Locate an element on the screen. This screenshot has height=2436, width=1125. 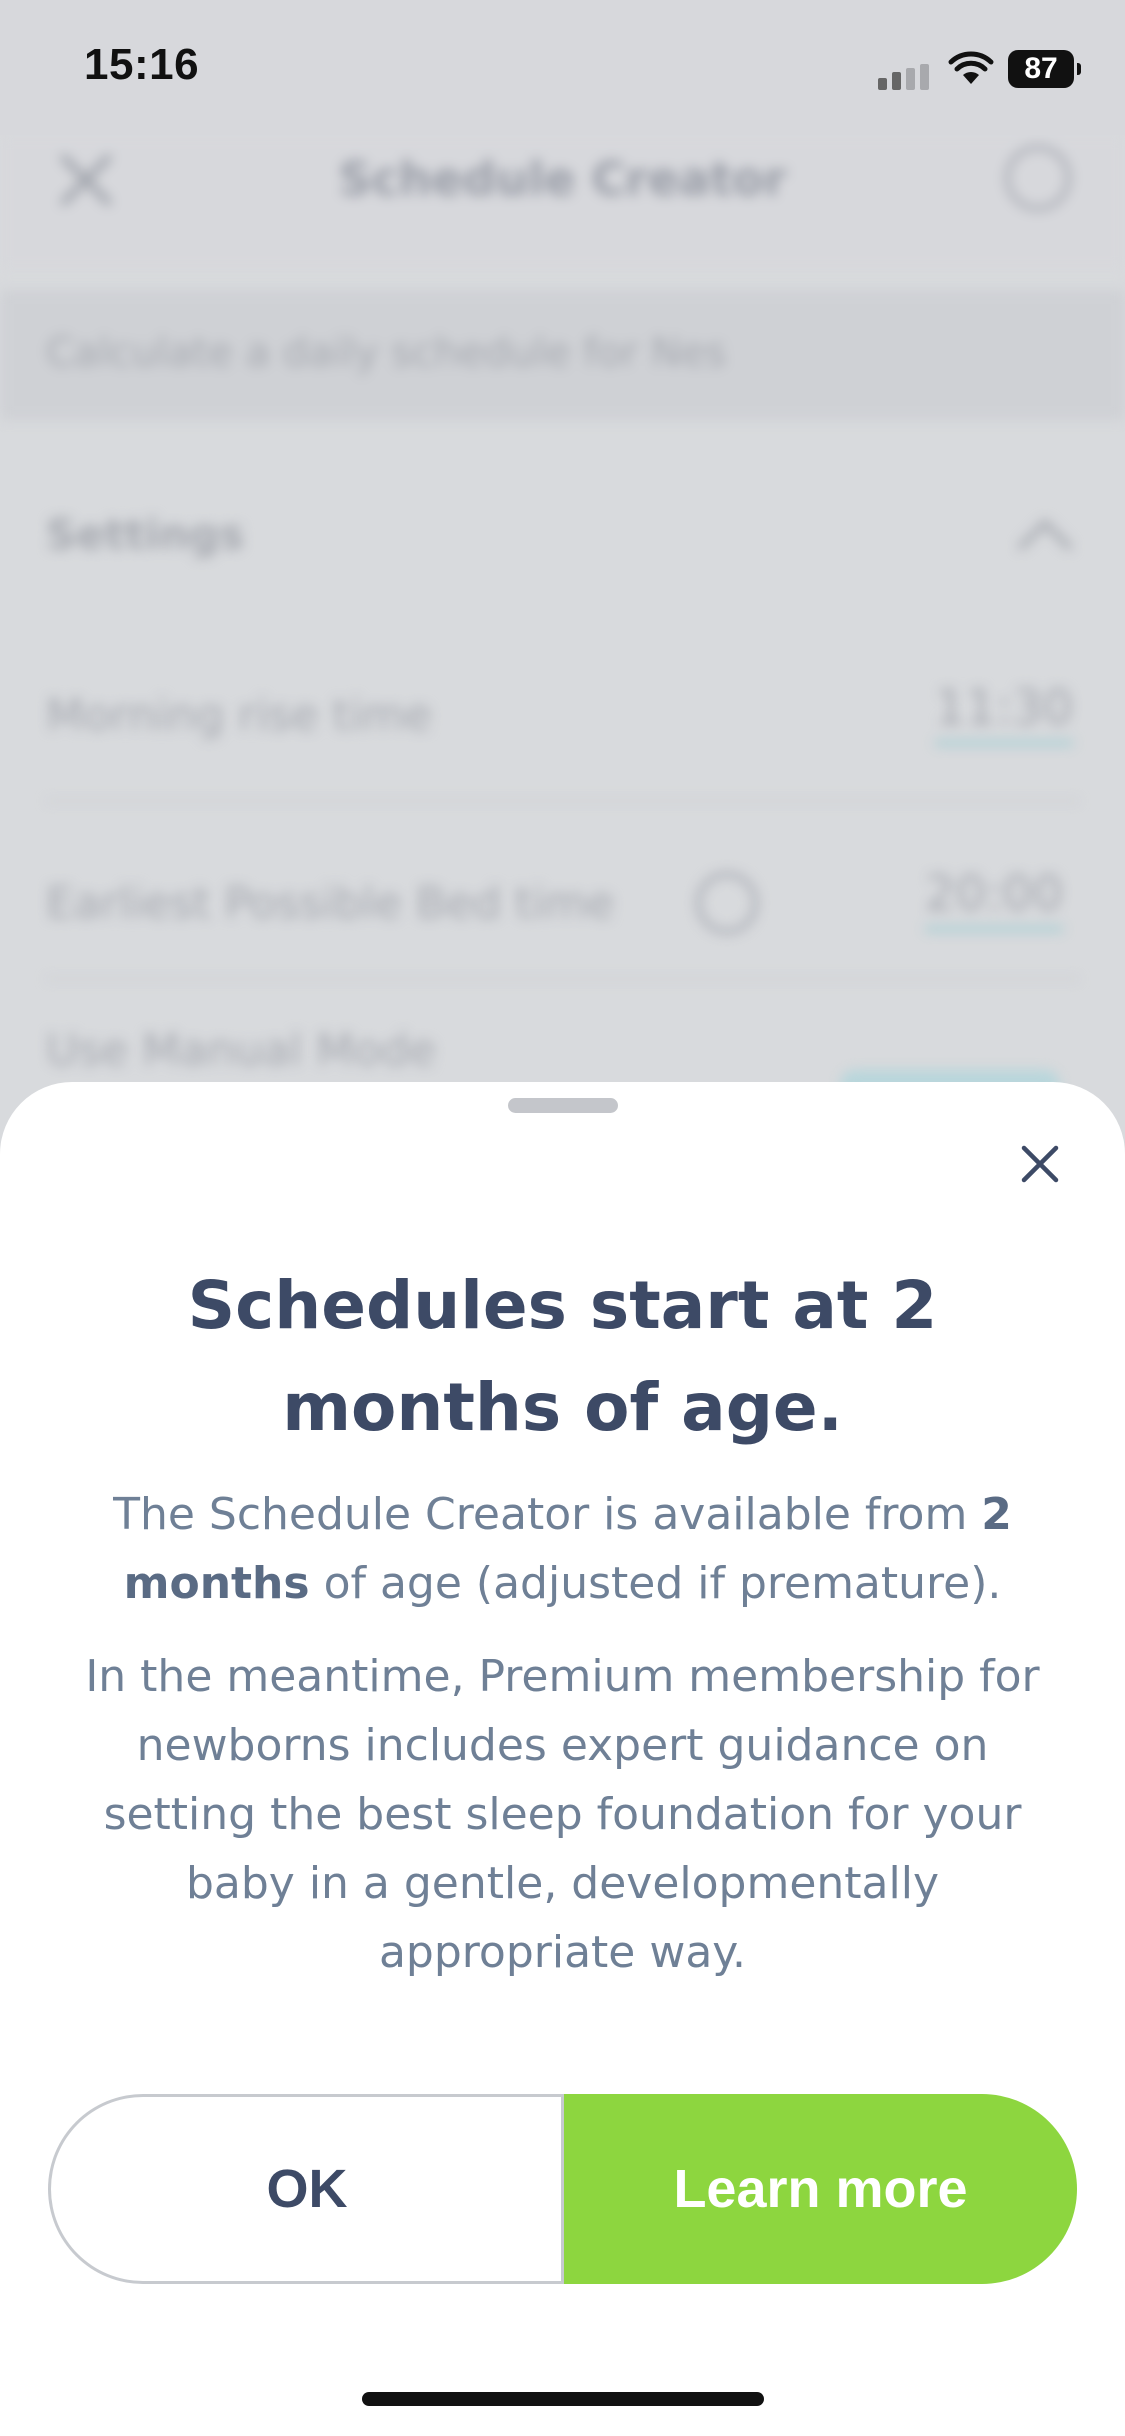
battery-icon: 87 is located at coordinates (1044, 69).